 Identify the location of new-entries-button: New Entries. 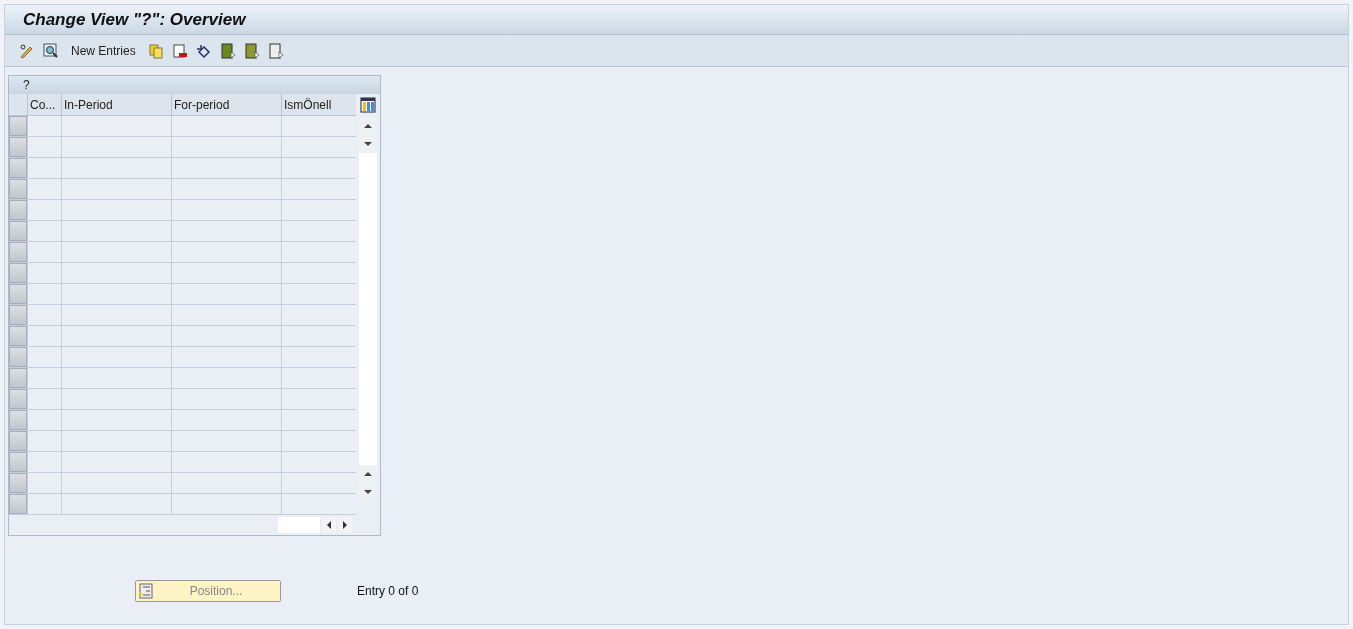
(103, 50).